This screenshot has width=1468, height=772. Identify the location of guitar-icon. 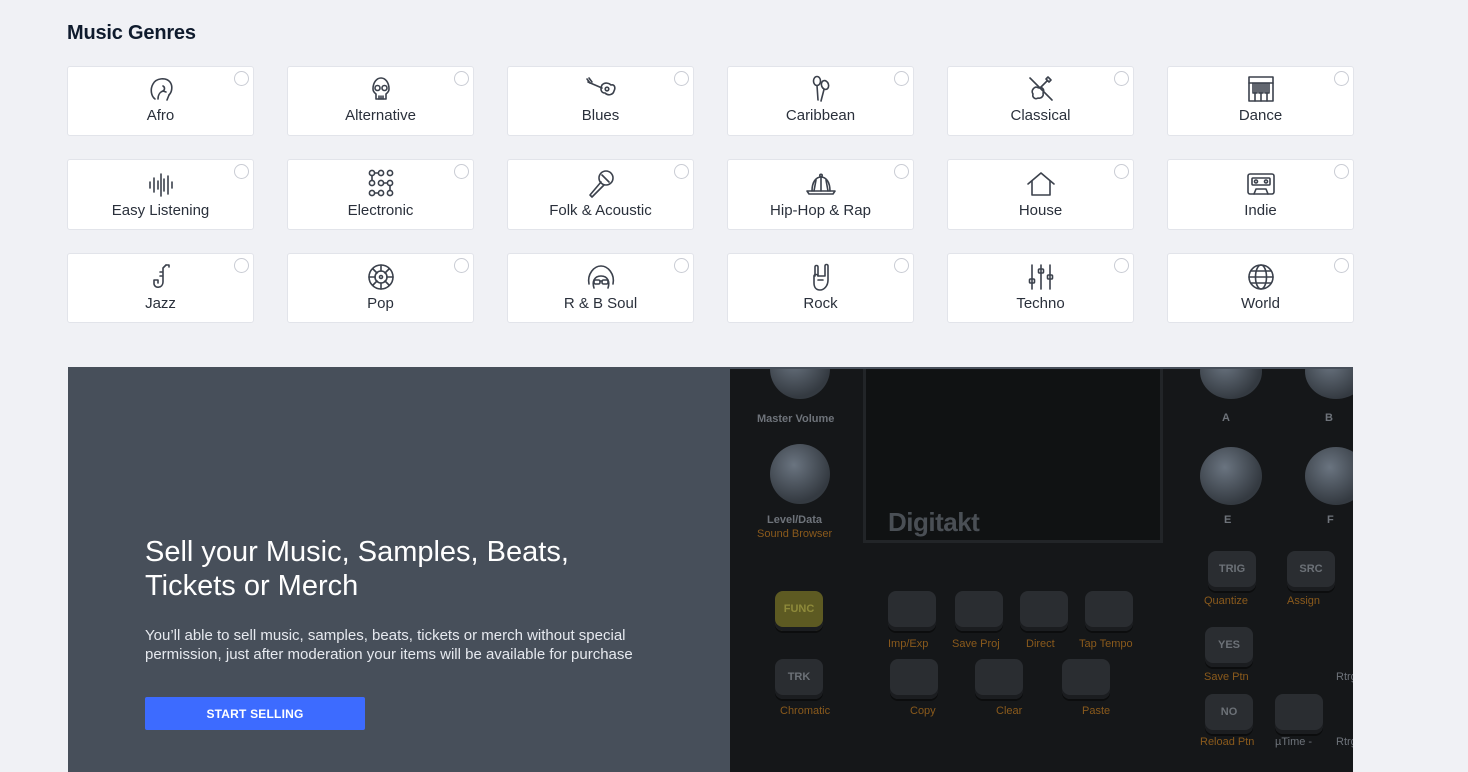
(601, 89).